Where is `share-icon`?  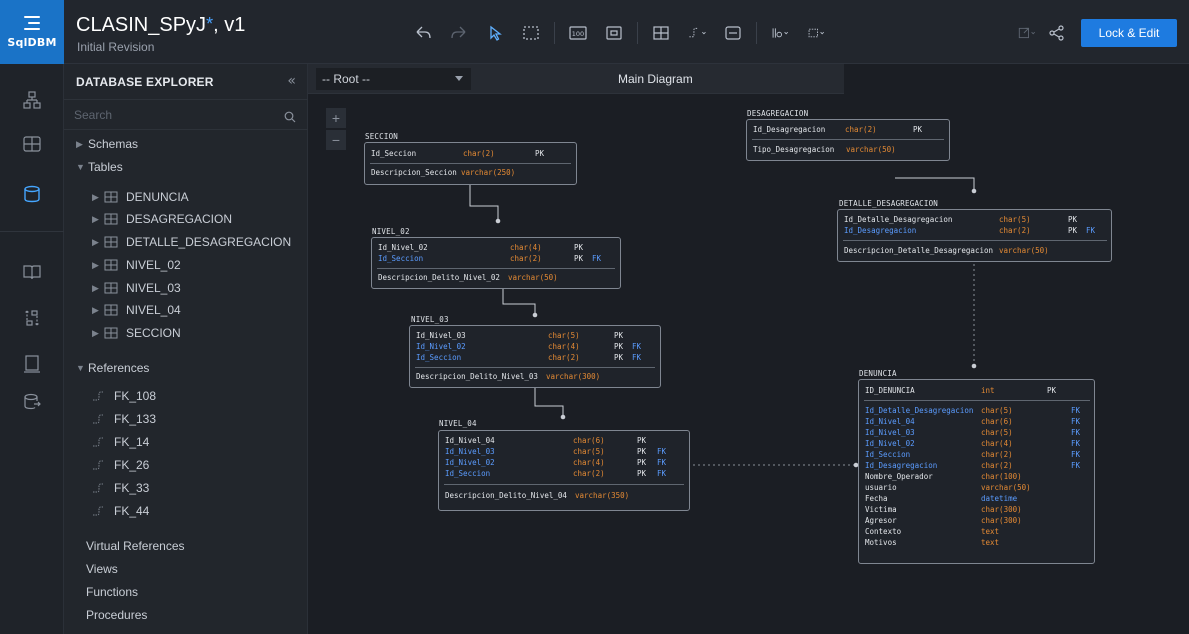
share-icon is located at coordinates (1057, 33).